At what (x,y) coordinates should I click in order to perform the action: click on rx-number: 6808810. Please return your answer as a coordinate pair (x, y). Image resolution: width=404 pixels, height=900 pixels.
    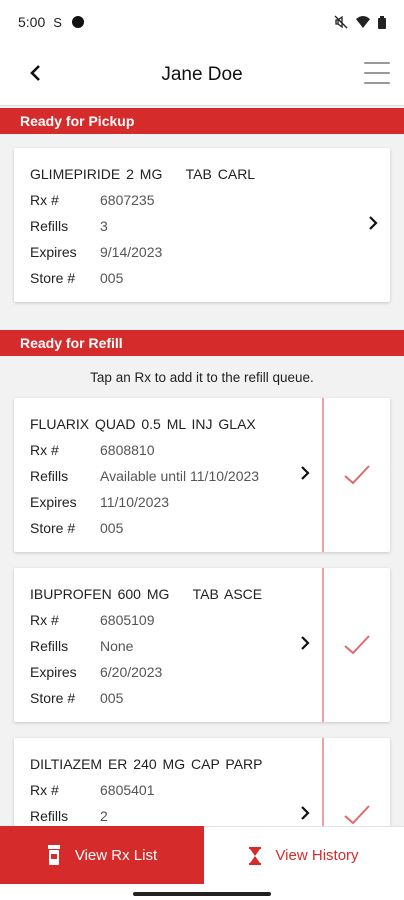
    Looking at the image, I should click on (127, 450).